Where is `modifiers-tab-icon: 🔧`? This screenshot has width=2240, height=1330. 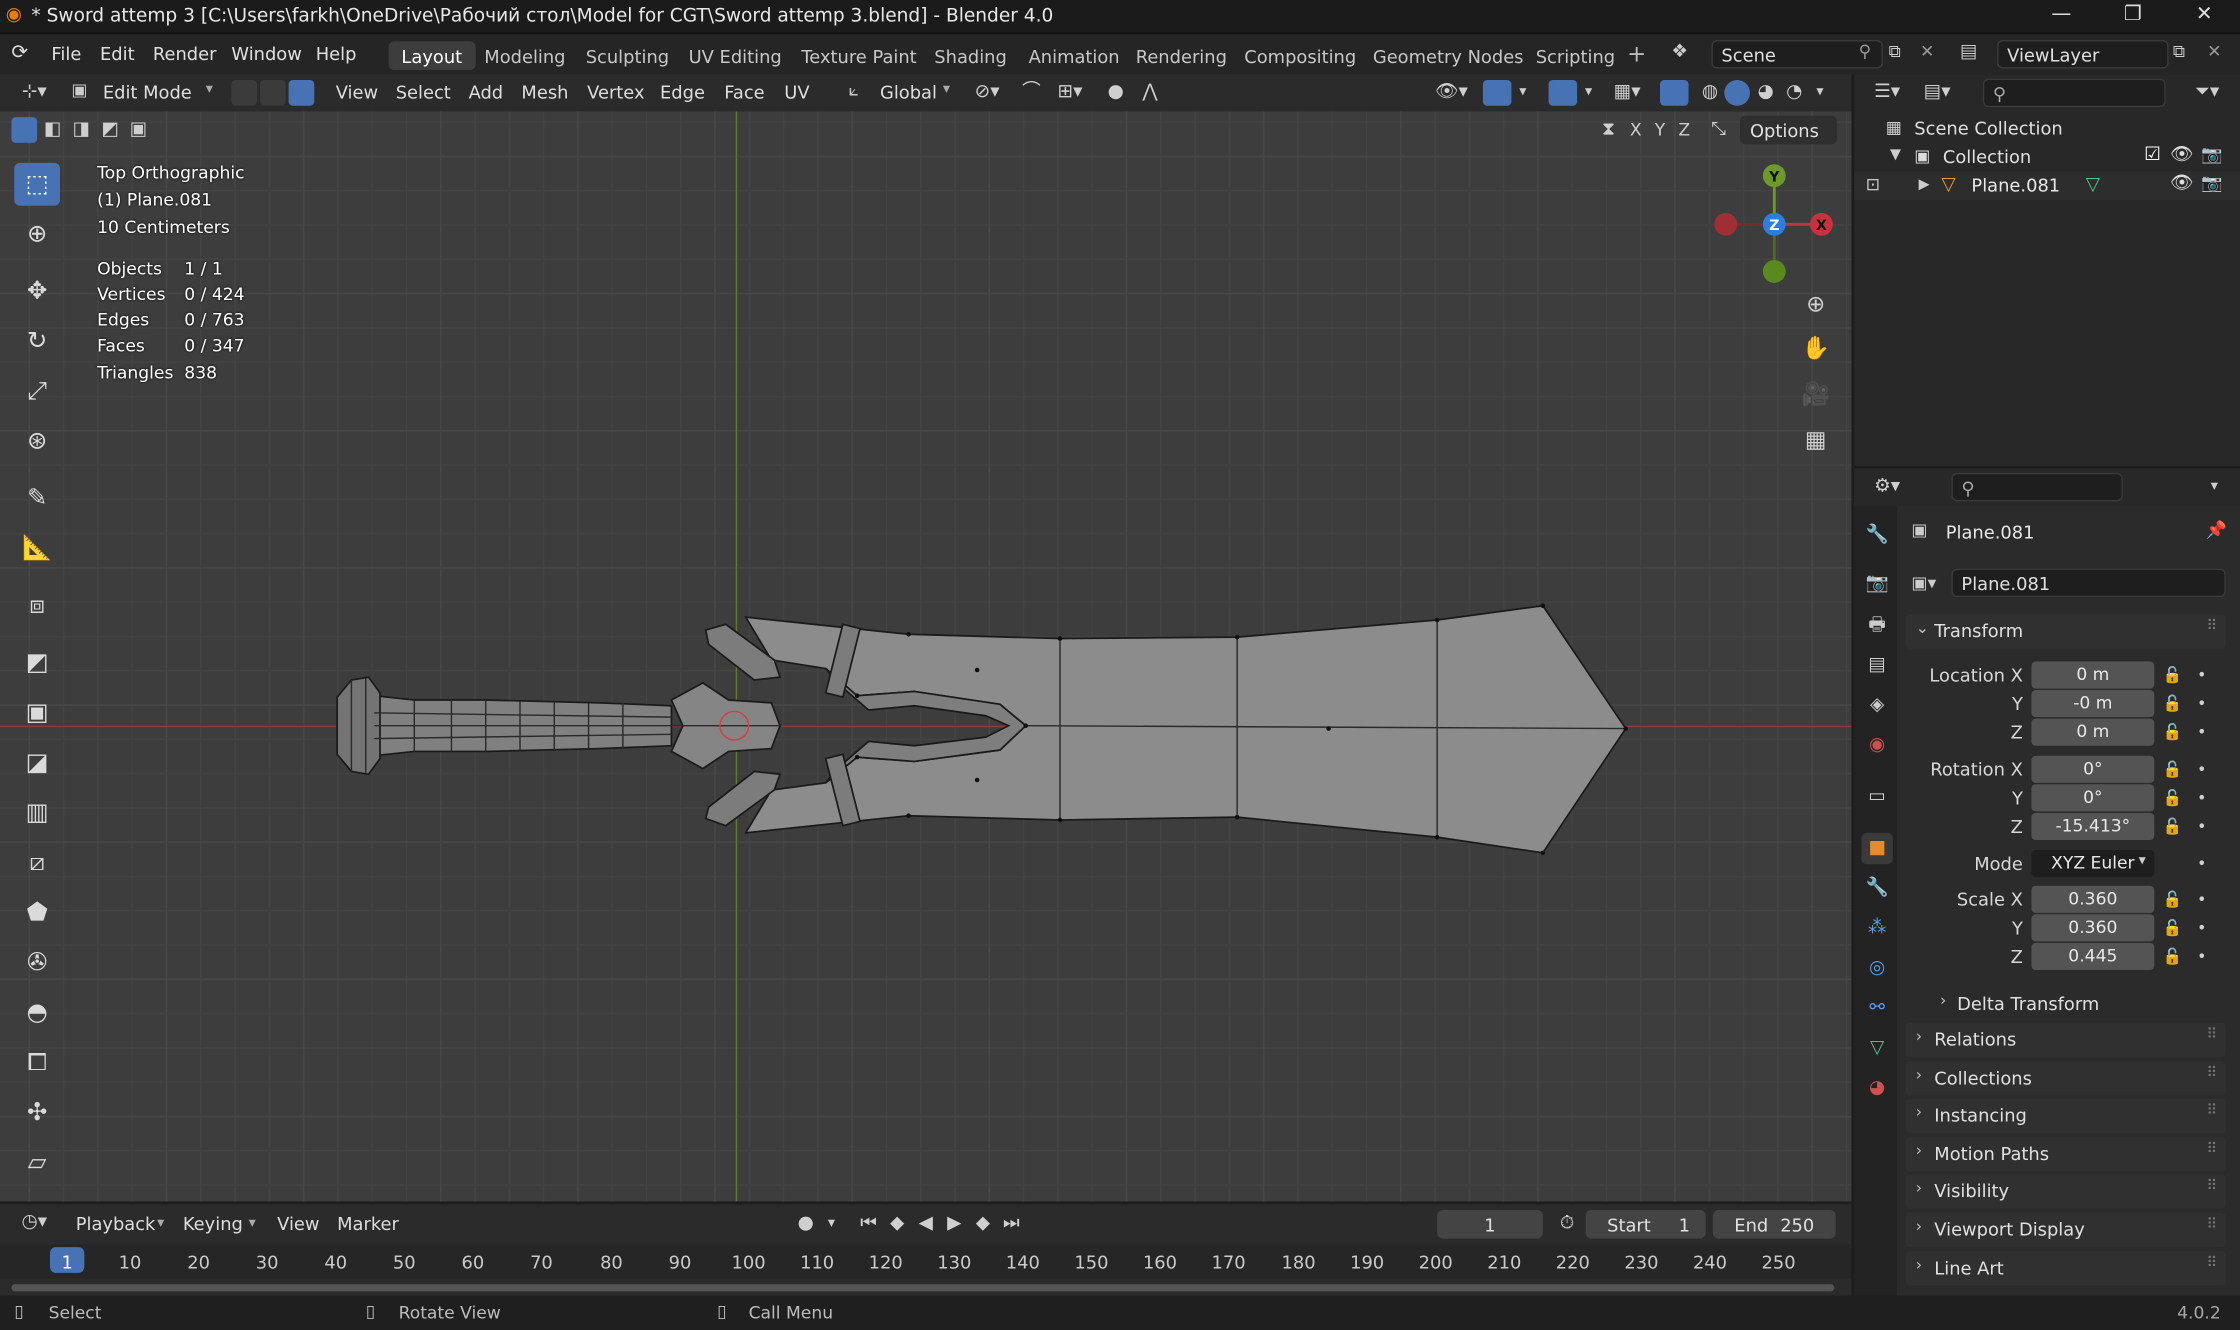
modifiers-tab-icon: 🔧 is located at coordinates (1876, 888).